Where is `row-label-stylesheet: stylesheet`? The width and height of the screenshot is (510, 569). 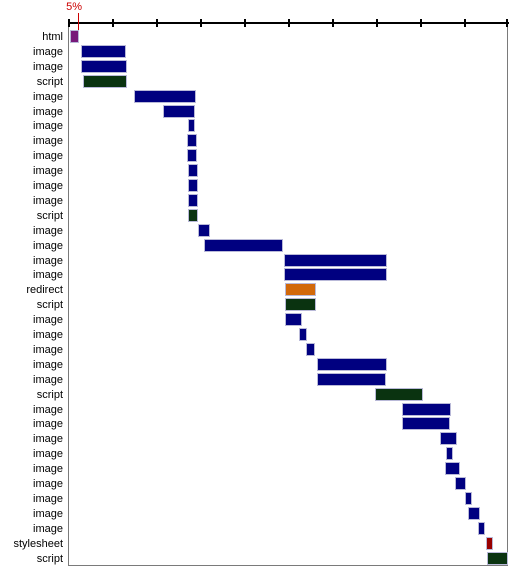 row-label-stylesheet: stylesheet is located at coordinates (38, 543).